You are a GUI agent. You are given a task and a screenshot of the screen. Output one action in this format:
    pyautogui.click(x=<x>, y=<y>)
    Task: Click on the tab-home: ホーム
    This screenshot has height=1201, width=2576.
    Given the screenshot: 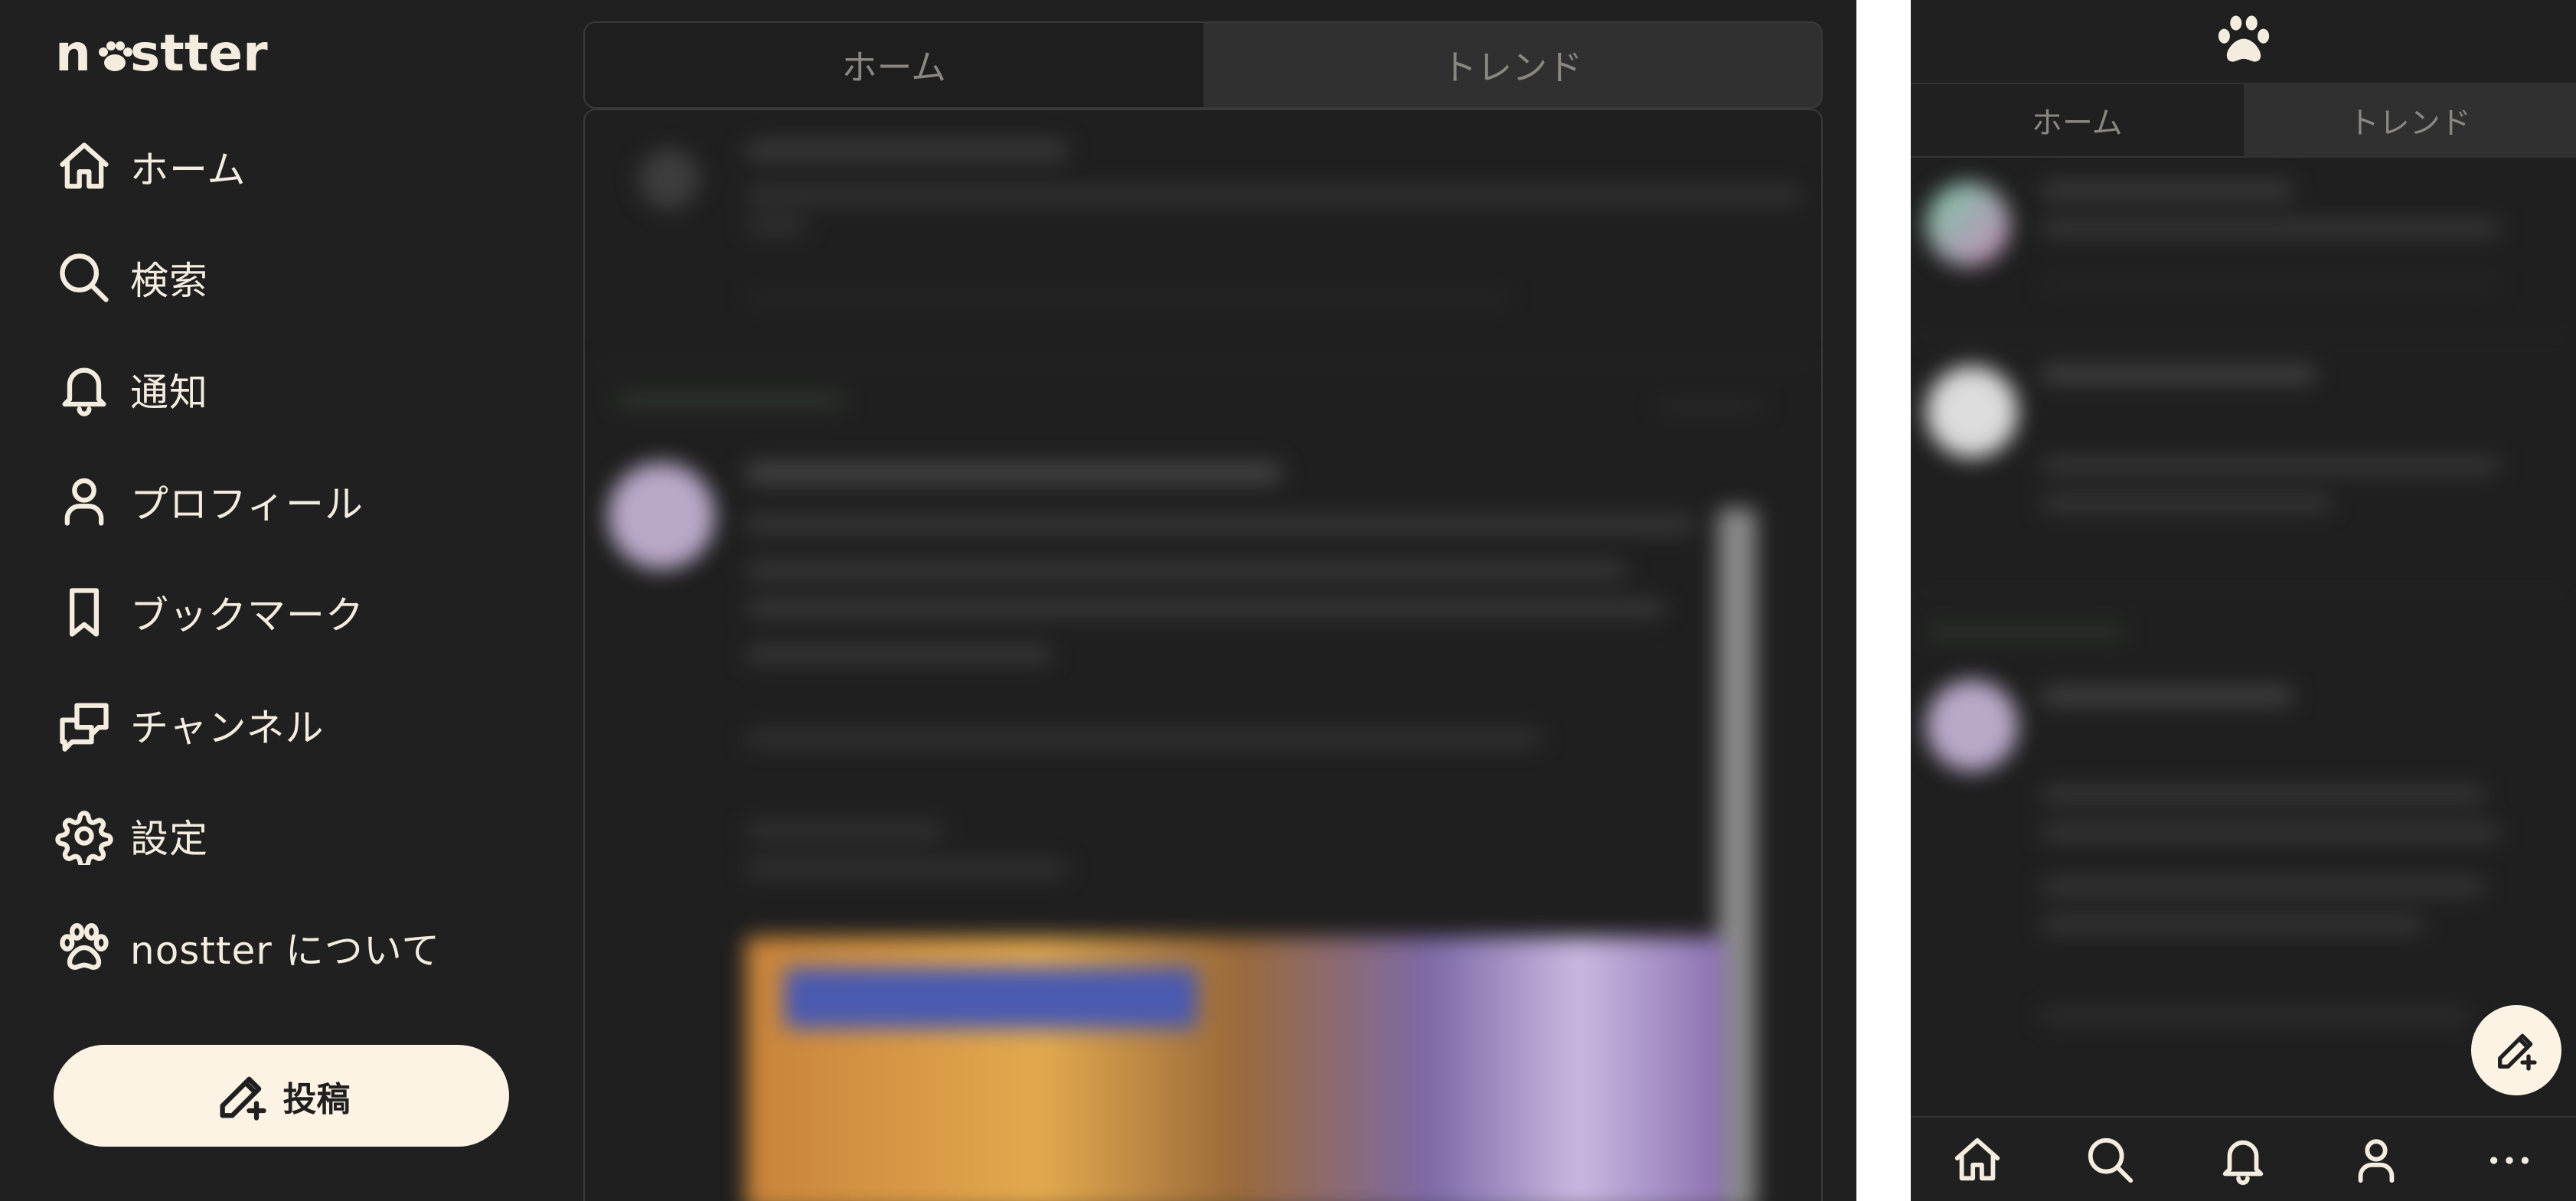 What is the action you would take?
    pyautogui.click(x=894, y=65)
    